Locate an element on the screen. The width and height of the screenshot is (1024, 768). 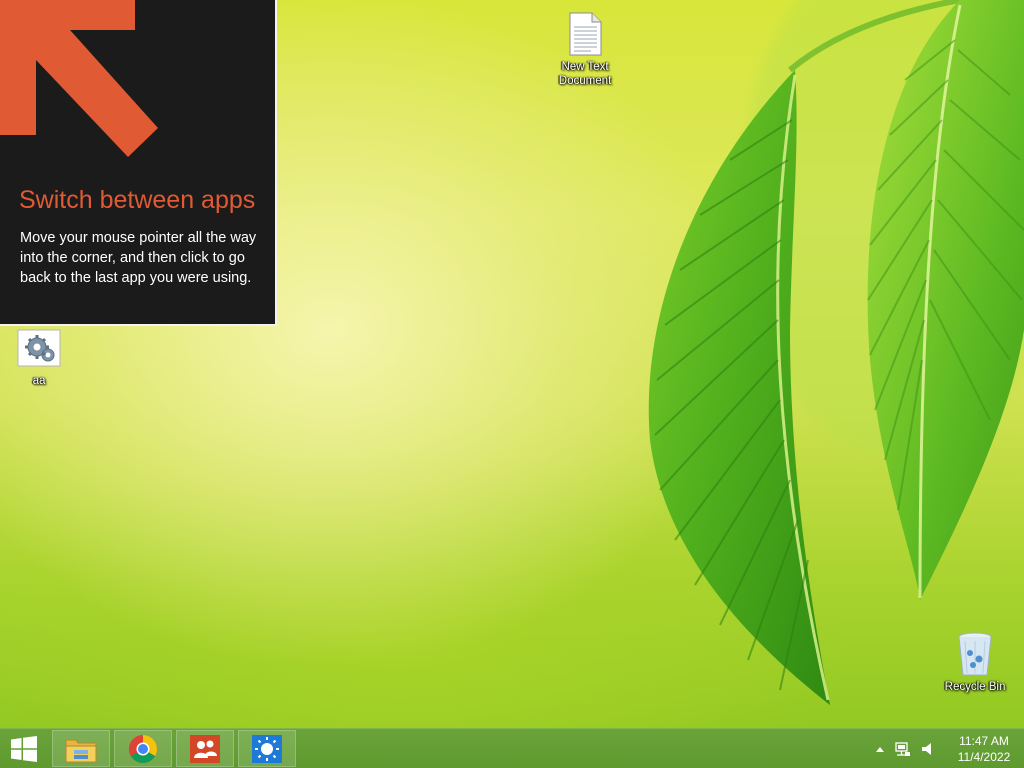
taskbar-file-explorer-button is located at coordinates (81, 748).